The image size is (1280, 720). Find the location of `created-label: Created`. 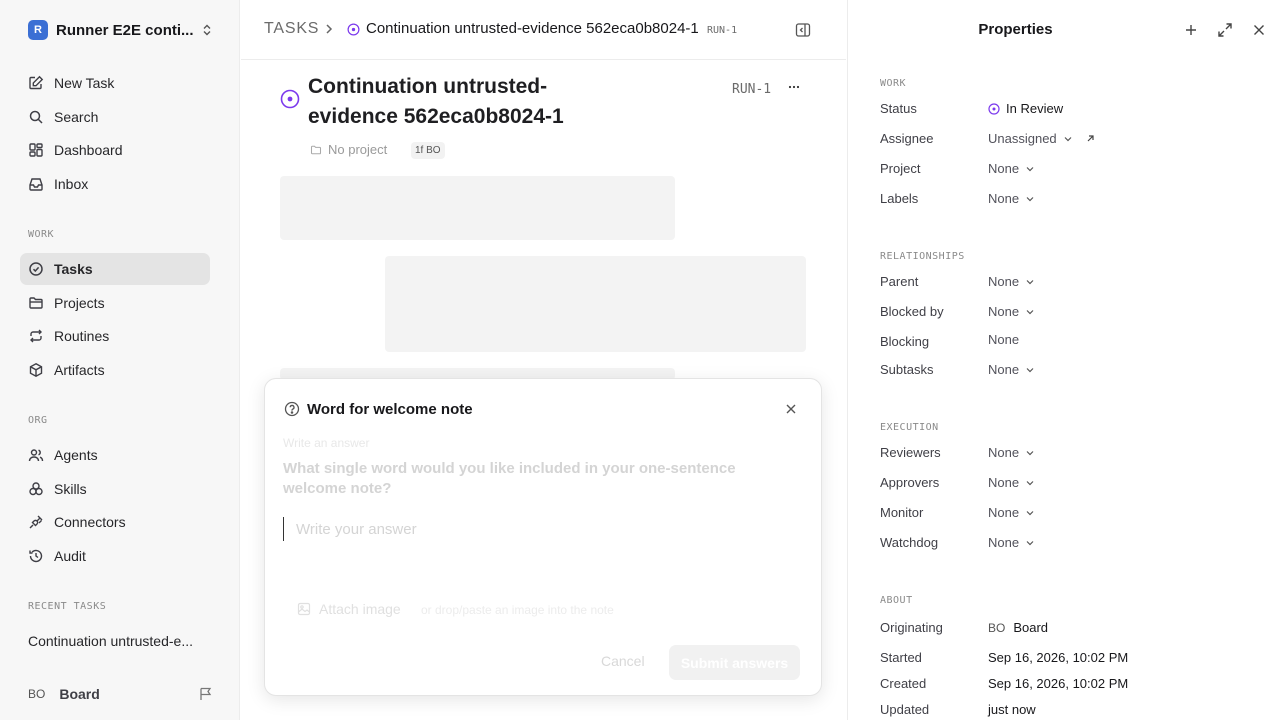

created-label: Created is located at coordinates (903, 683).